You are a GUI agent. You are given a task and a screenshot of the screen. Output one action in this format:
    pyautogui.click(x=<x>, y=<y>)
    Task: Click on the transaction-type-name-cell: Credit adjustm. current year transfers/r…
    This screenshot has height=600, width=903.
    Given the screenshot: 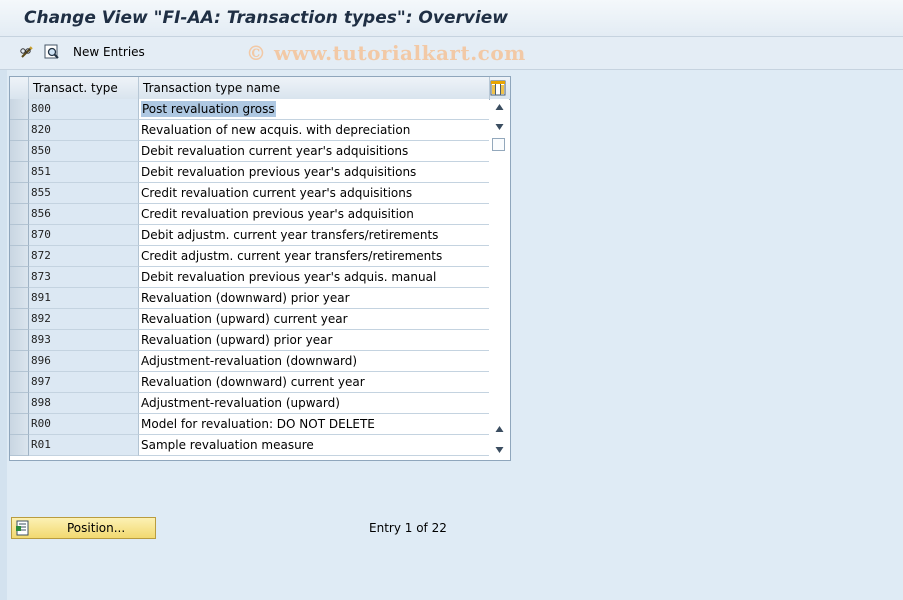 What is the action you would take?
    pyautogui.click(x=314, y=256)
    